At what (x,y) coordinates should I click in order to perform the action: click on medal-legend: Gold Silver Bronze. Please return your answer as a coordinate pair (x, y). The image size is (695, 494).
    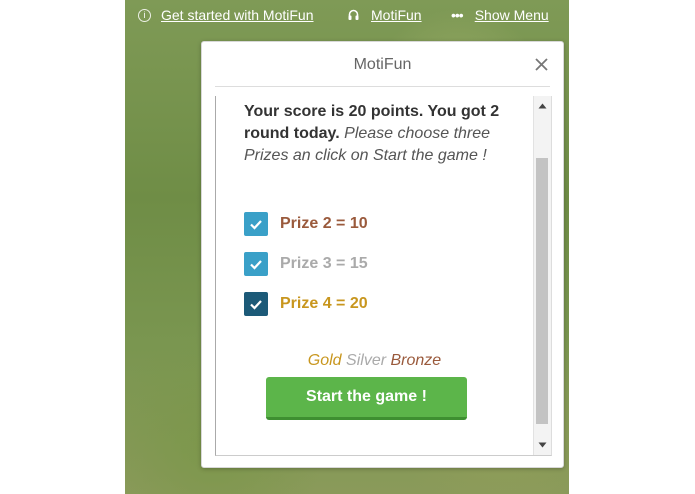
    Looking at the image, I should click on (374, 361).